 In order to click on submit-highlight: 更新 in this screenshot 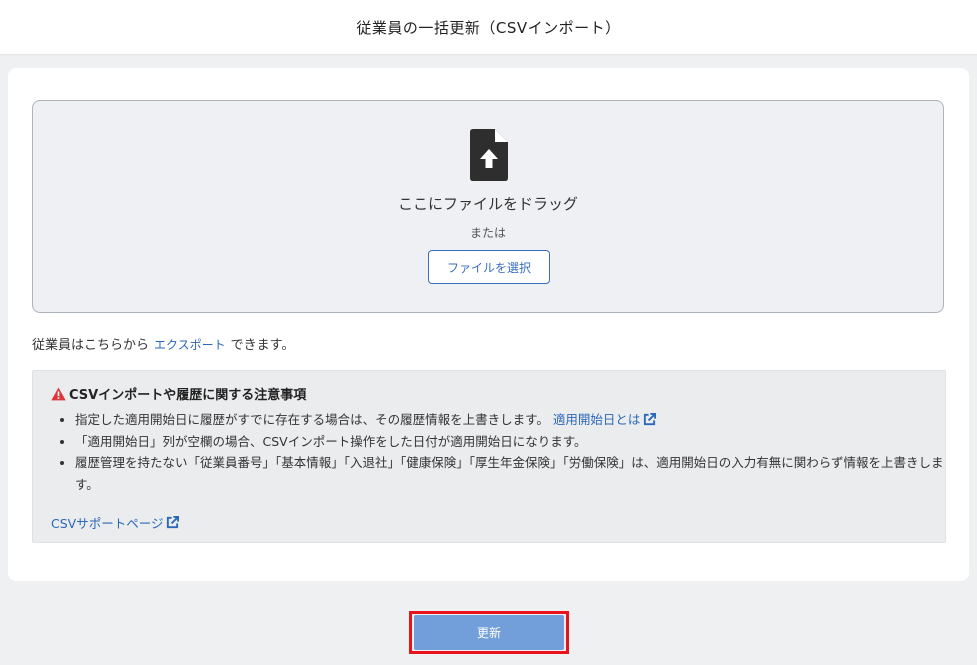, I will do `click(489, 632)`.